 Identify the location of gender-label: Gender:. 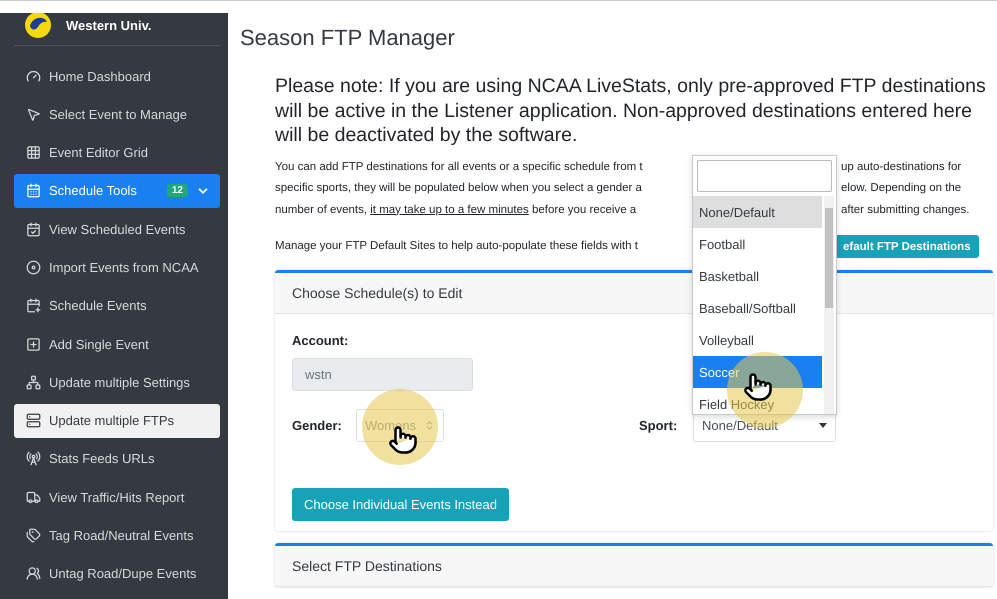
(317, 425).